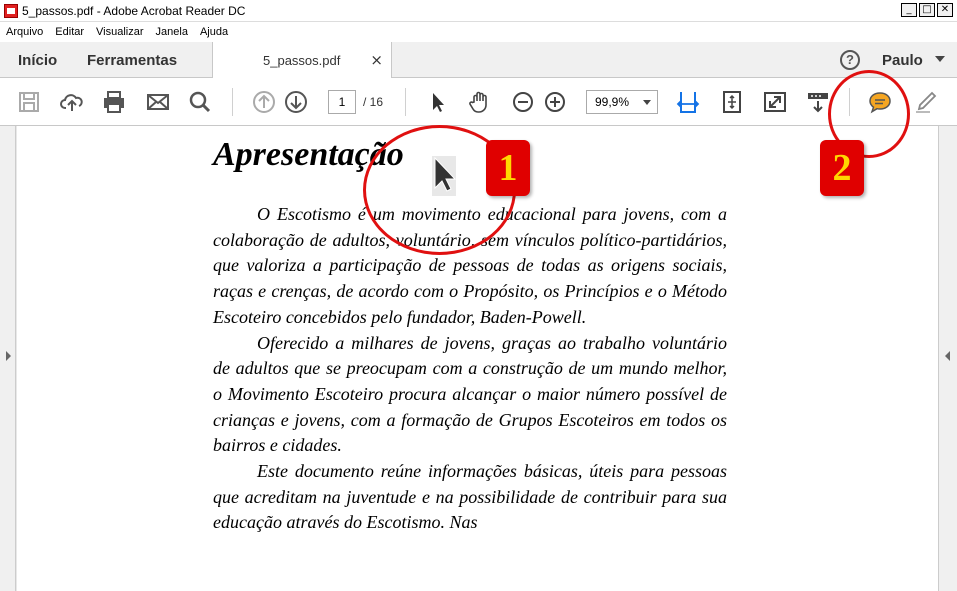  Describe the element at coordinates (775, 102) in the screenshot. I see `full-screen-icon` at that location.